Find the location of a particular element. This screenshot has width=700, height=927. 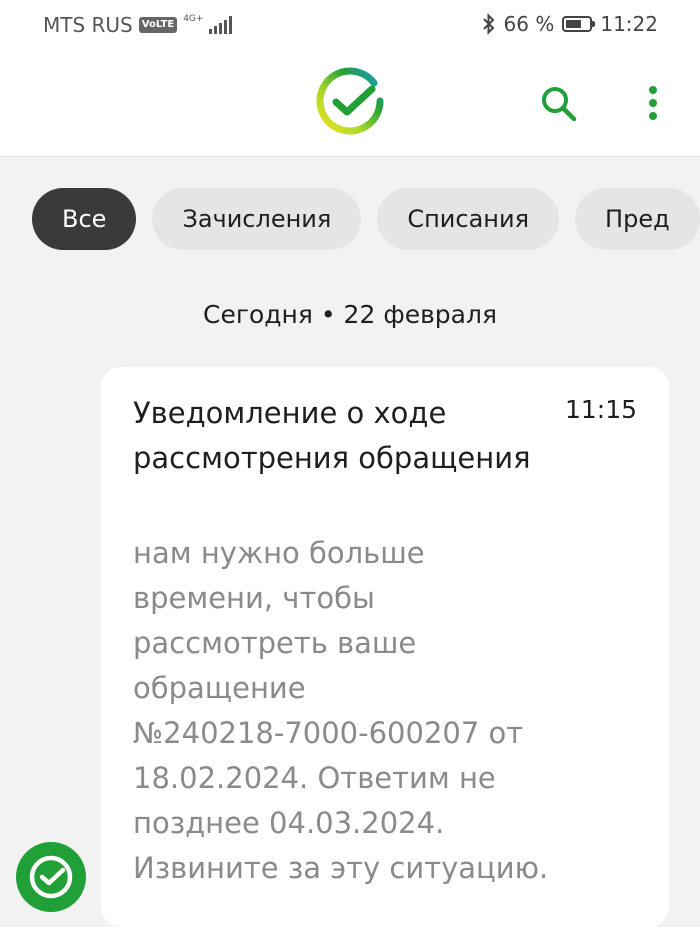

sber-logo is located at coordinates (350, 103).